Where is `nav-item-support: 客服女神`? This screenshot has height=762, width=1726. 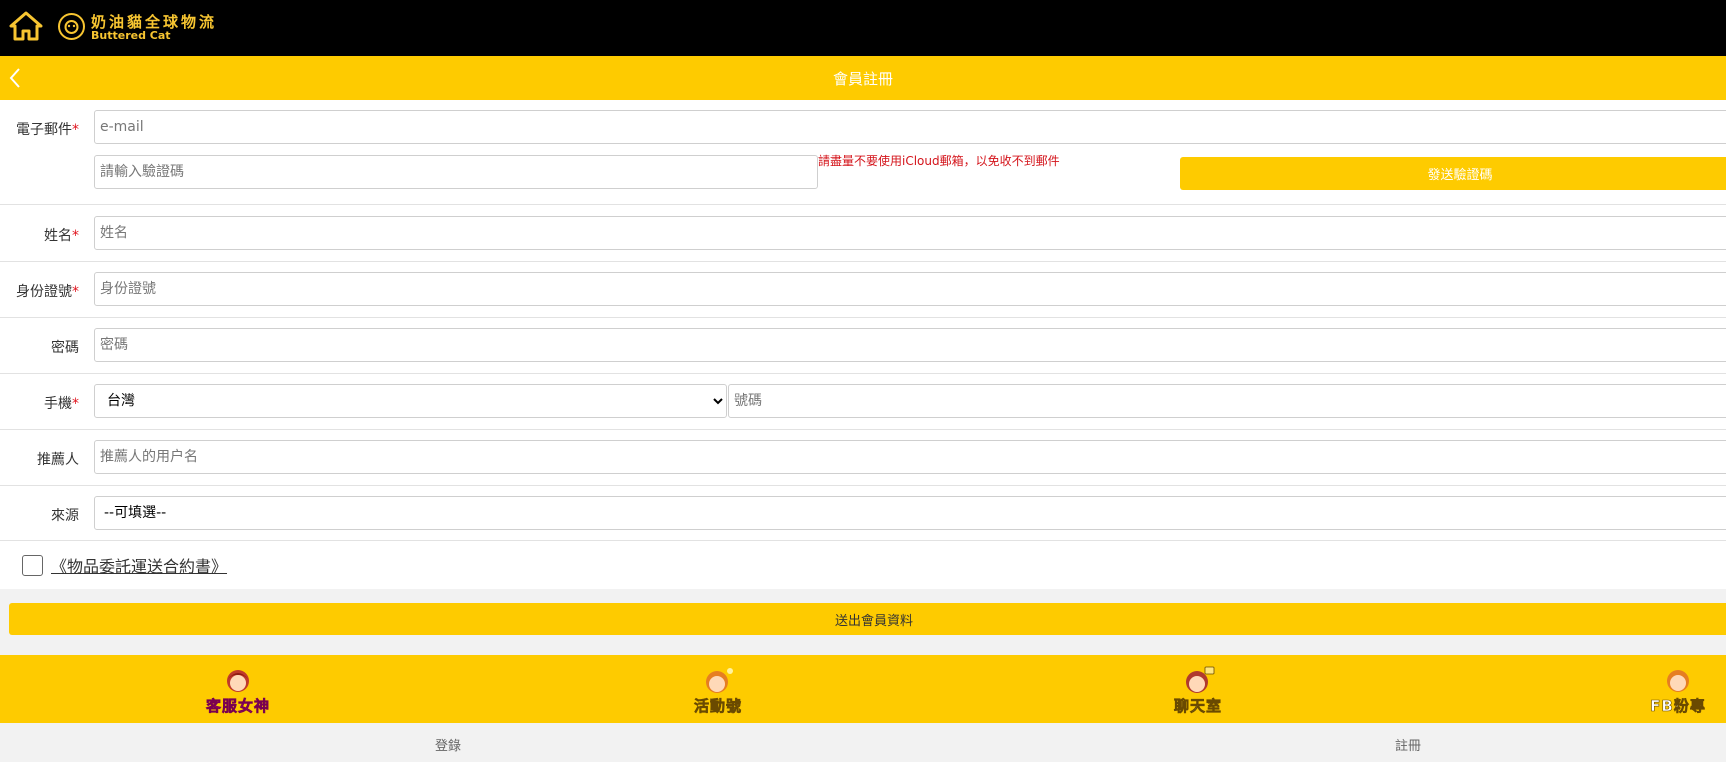 nav-item-support: 客服女神 is located at coordinates (238, 689).